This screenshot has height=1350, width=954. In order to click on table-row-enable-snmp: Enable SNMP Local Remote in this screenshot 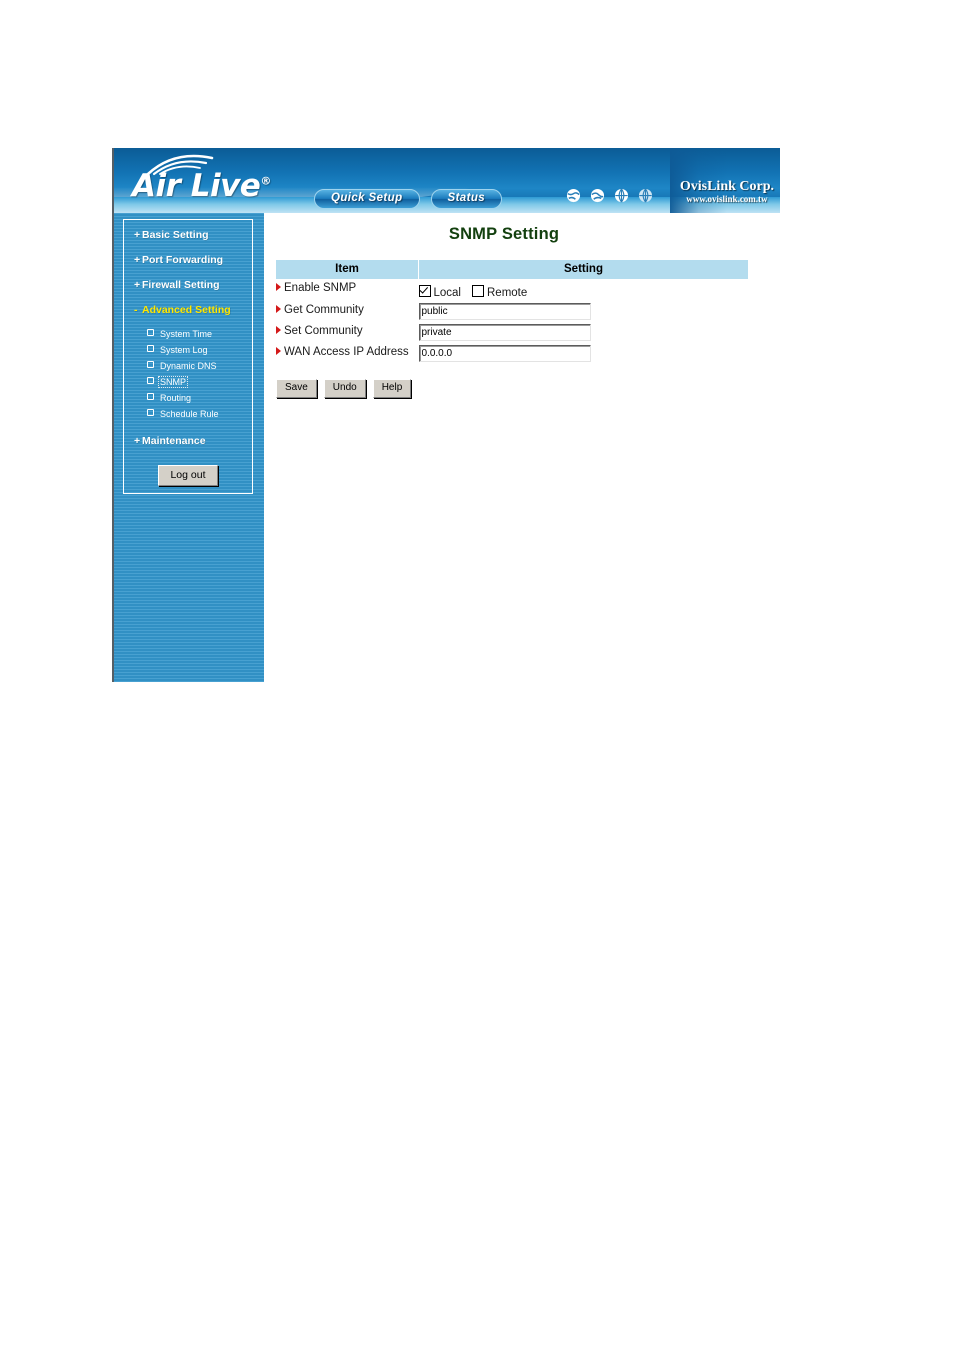, I will do `click(512, 290)`.